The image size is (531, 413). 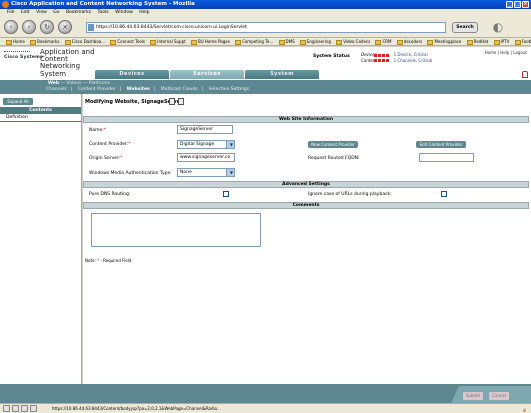 What do you see at coordinates (103, 12) in the screenshot?
I see `menu-tools: Tools` at bounding box center [103, 12].